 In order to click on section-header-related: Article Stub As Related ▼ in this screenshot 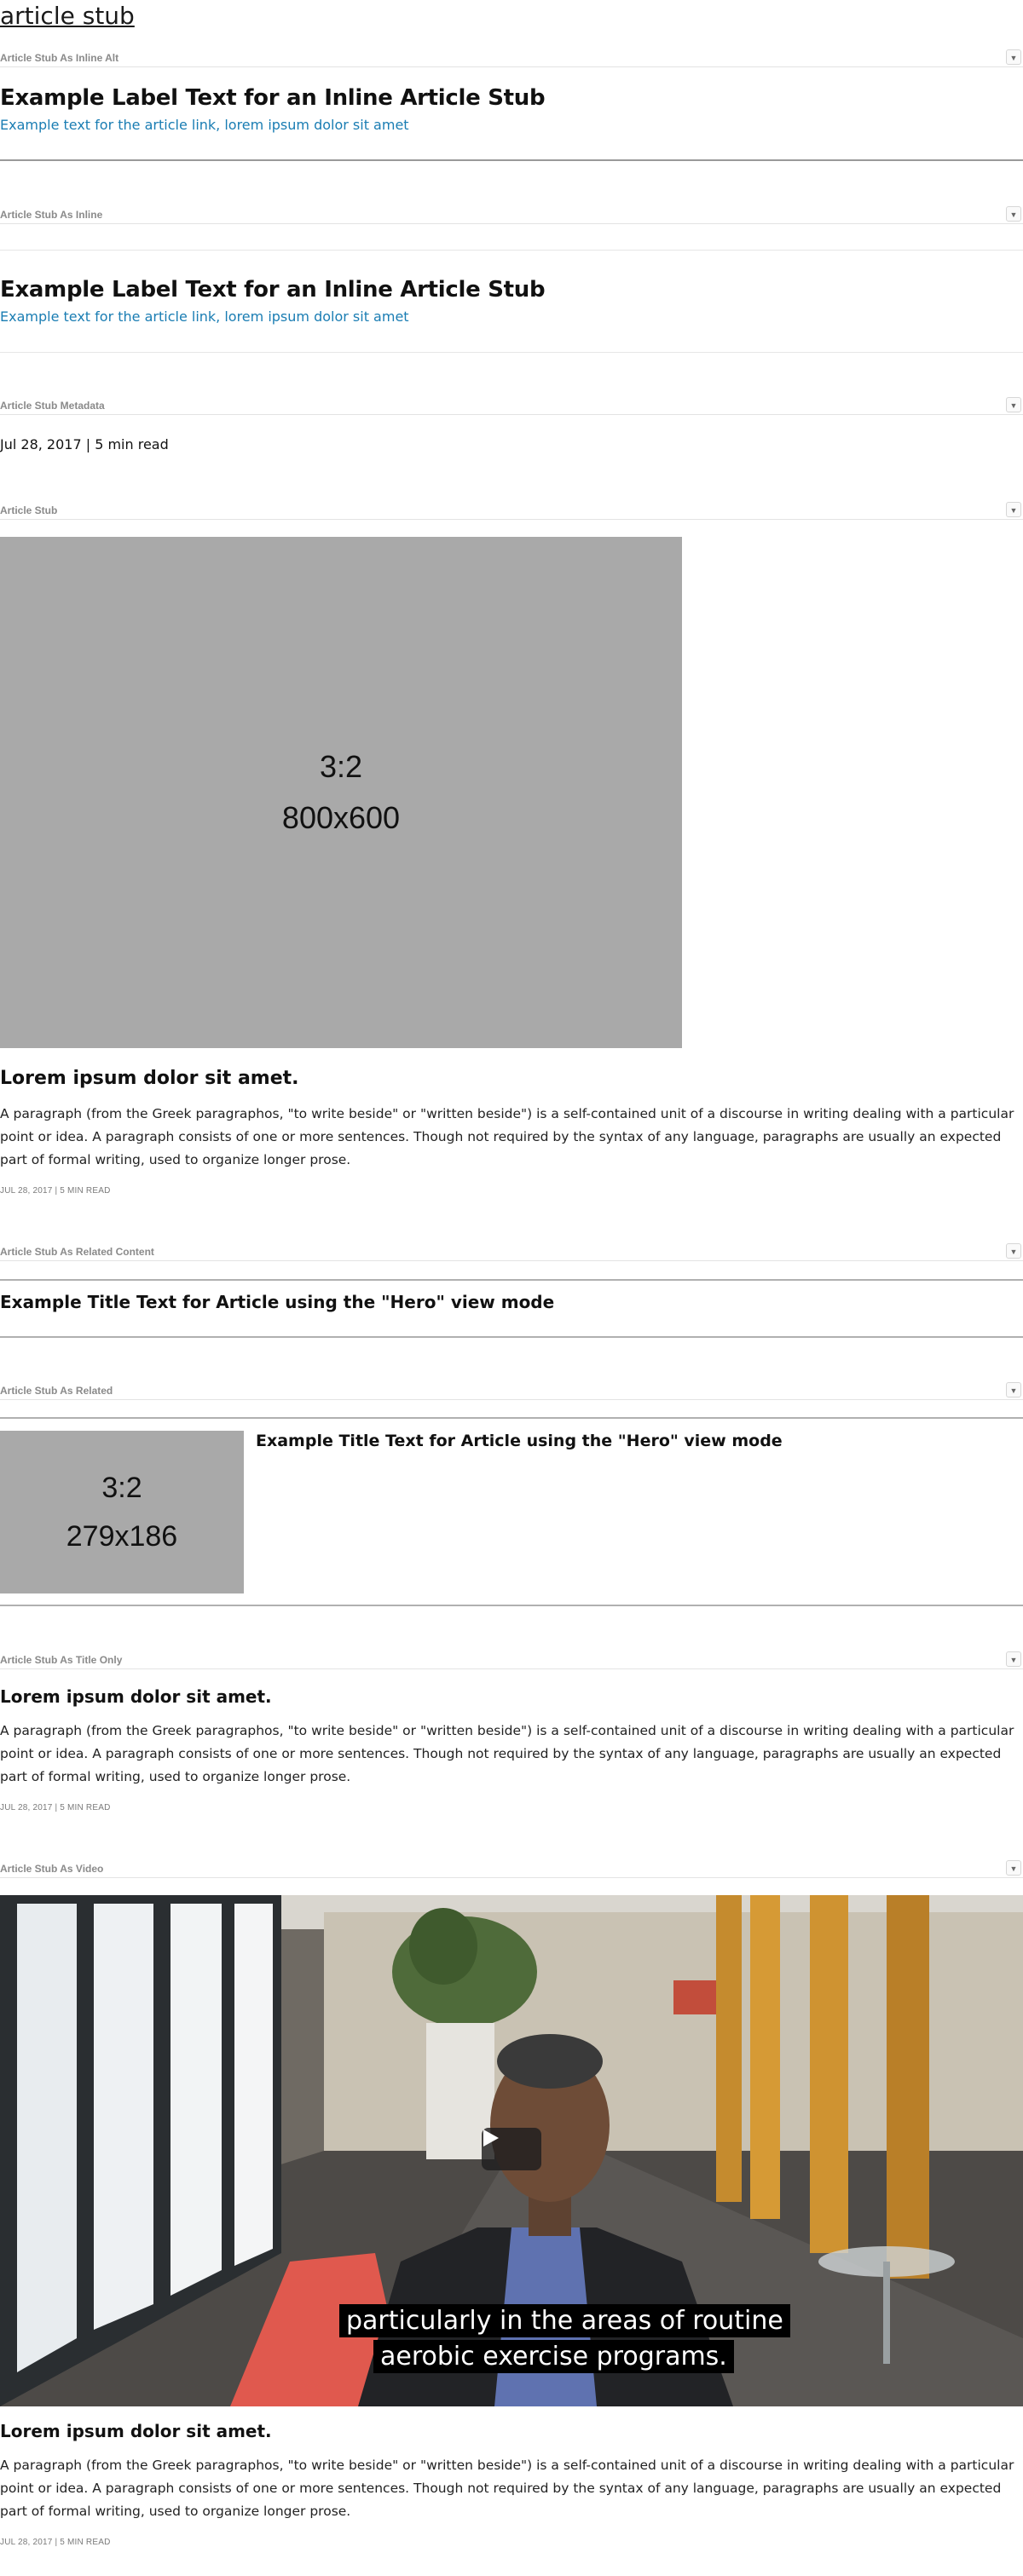, I will do `click(511, 1391)`.